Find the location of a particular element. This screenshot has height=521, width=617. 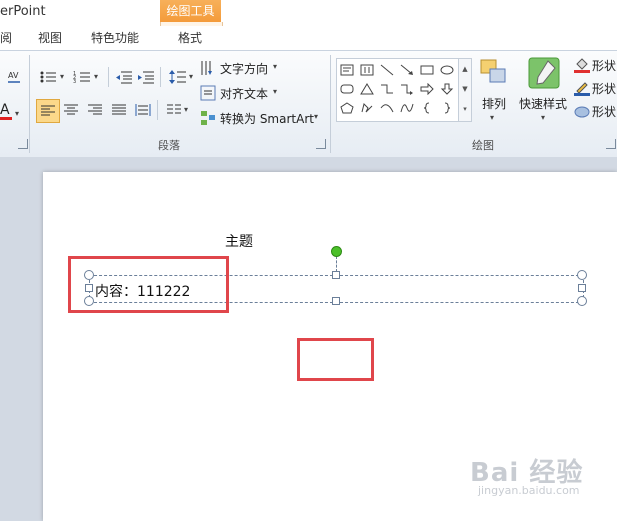

quick-styles-icon is located at coordinates (544, 74).